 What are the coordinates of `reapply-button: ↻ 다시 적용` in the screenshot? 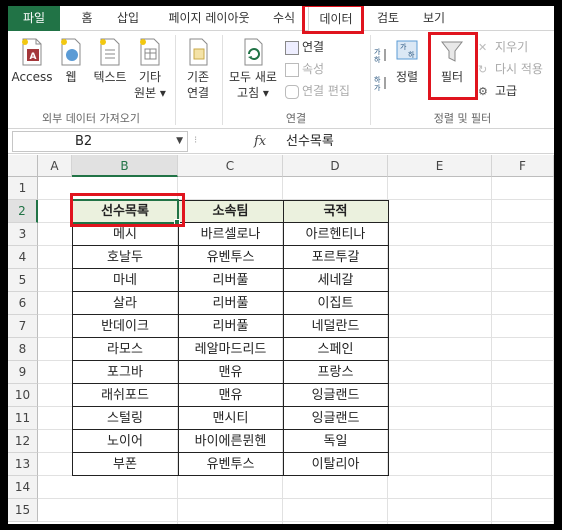 It's located at (510, 69).